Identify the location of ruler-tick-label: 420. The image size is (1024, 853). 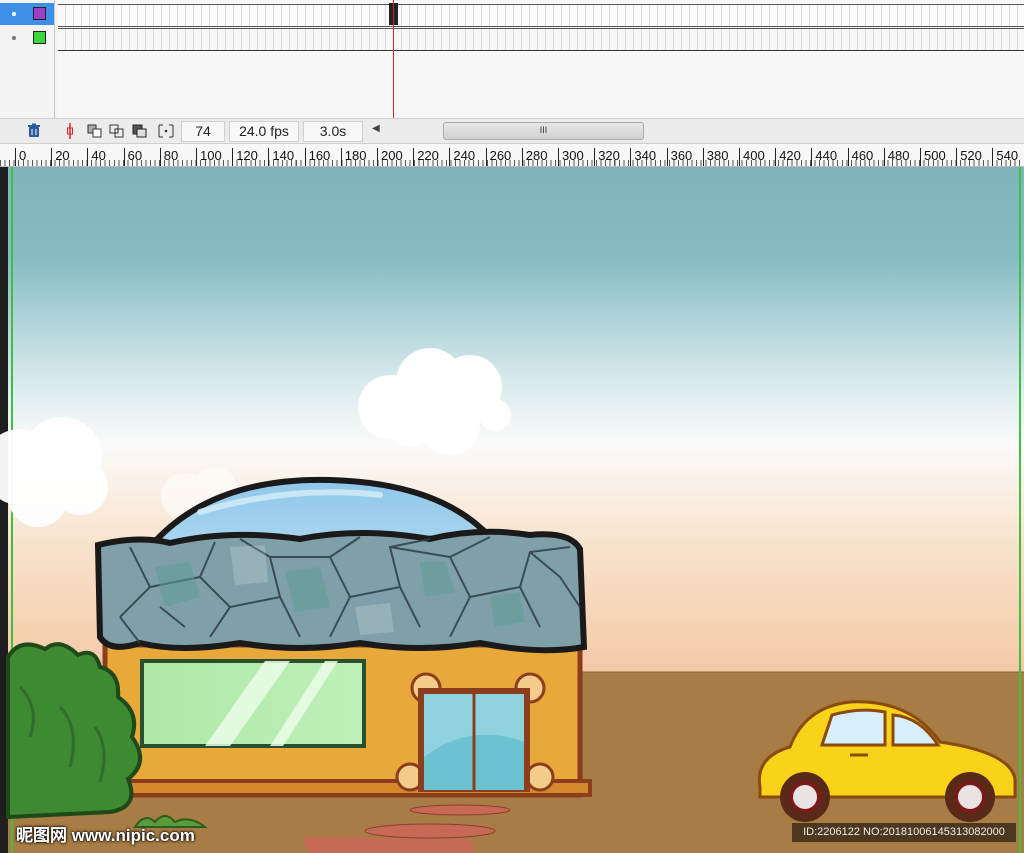
(790, 155).